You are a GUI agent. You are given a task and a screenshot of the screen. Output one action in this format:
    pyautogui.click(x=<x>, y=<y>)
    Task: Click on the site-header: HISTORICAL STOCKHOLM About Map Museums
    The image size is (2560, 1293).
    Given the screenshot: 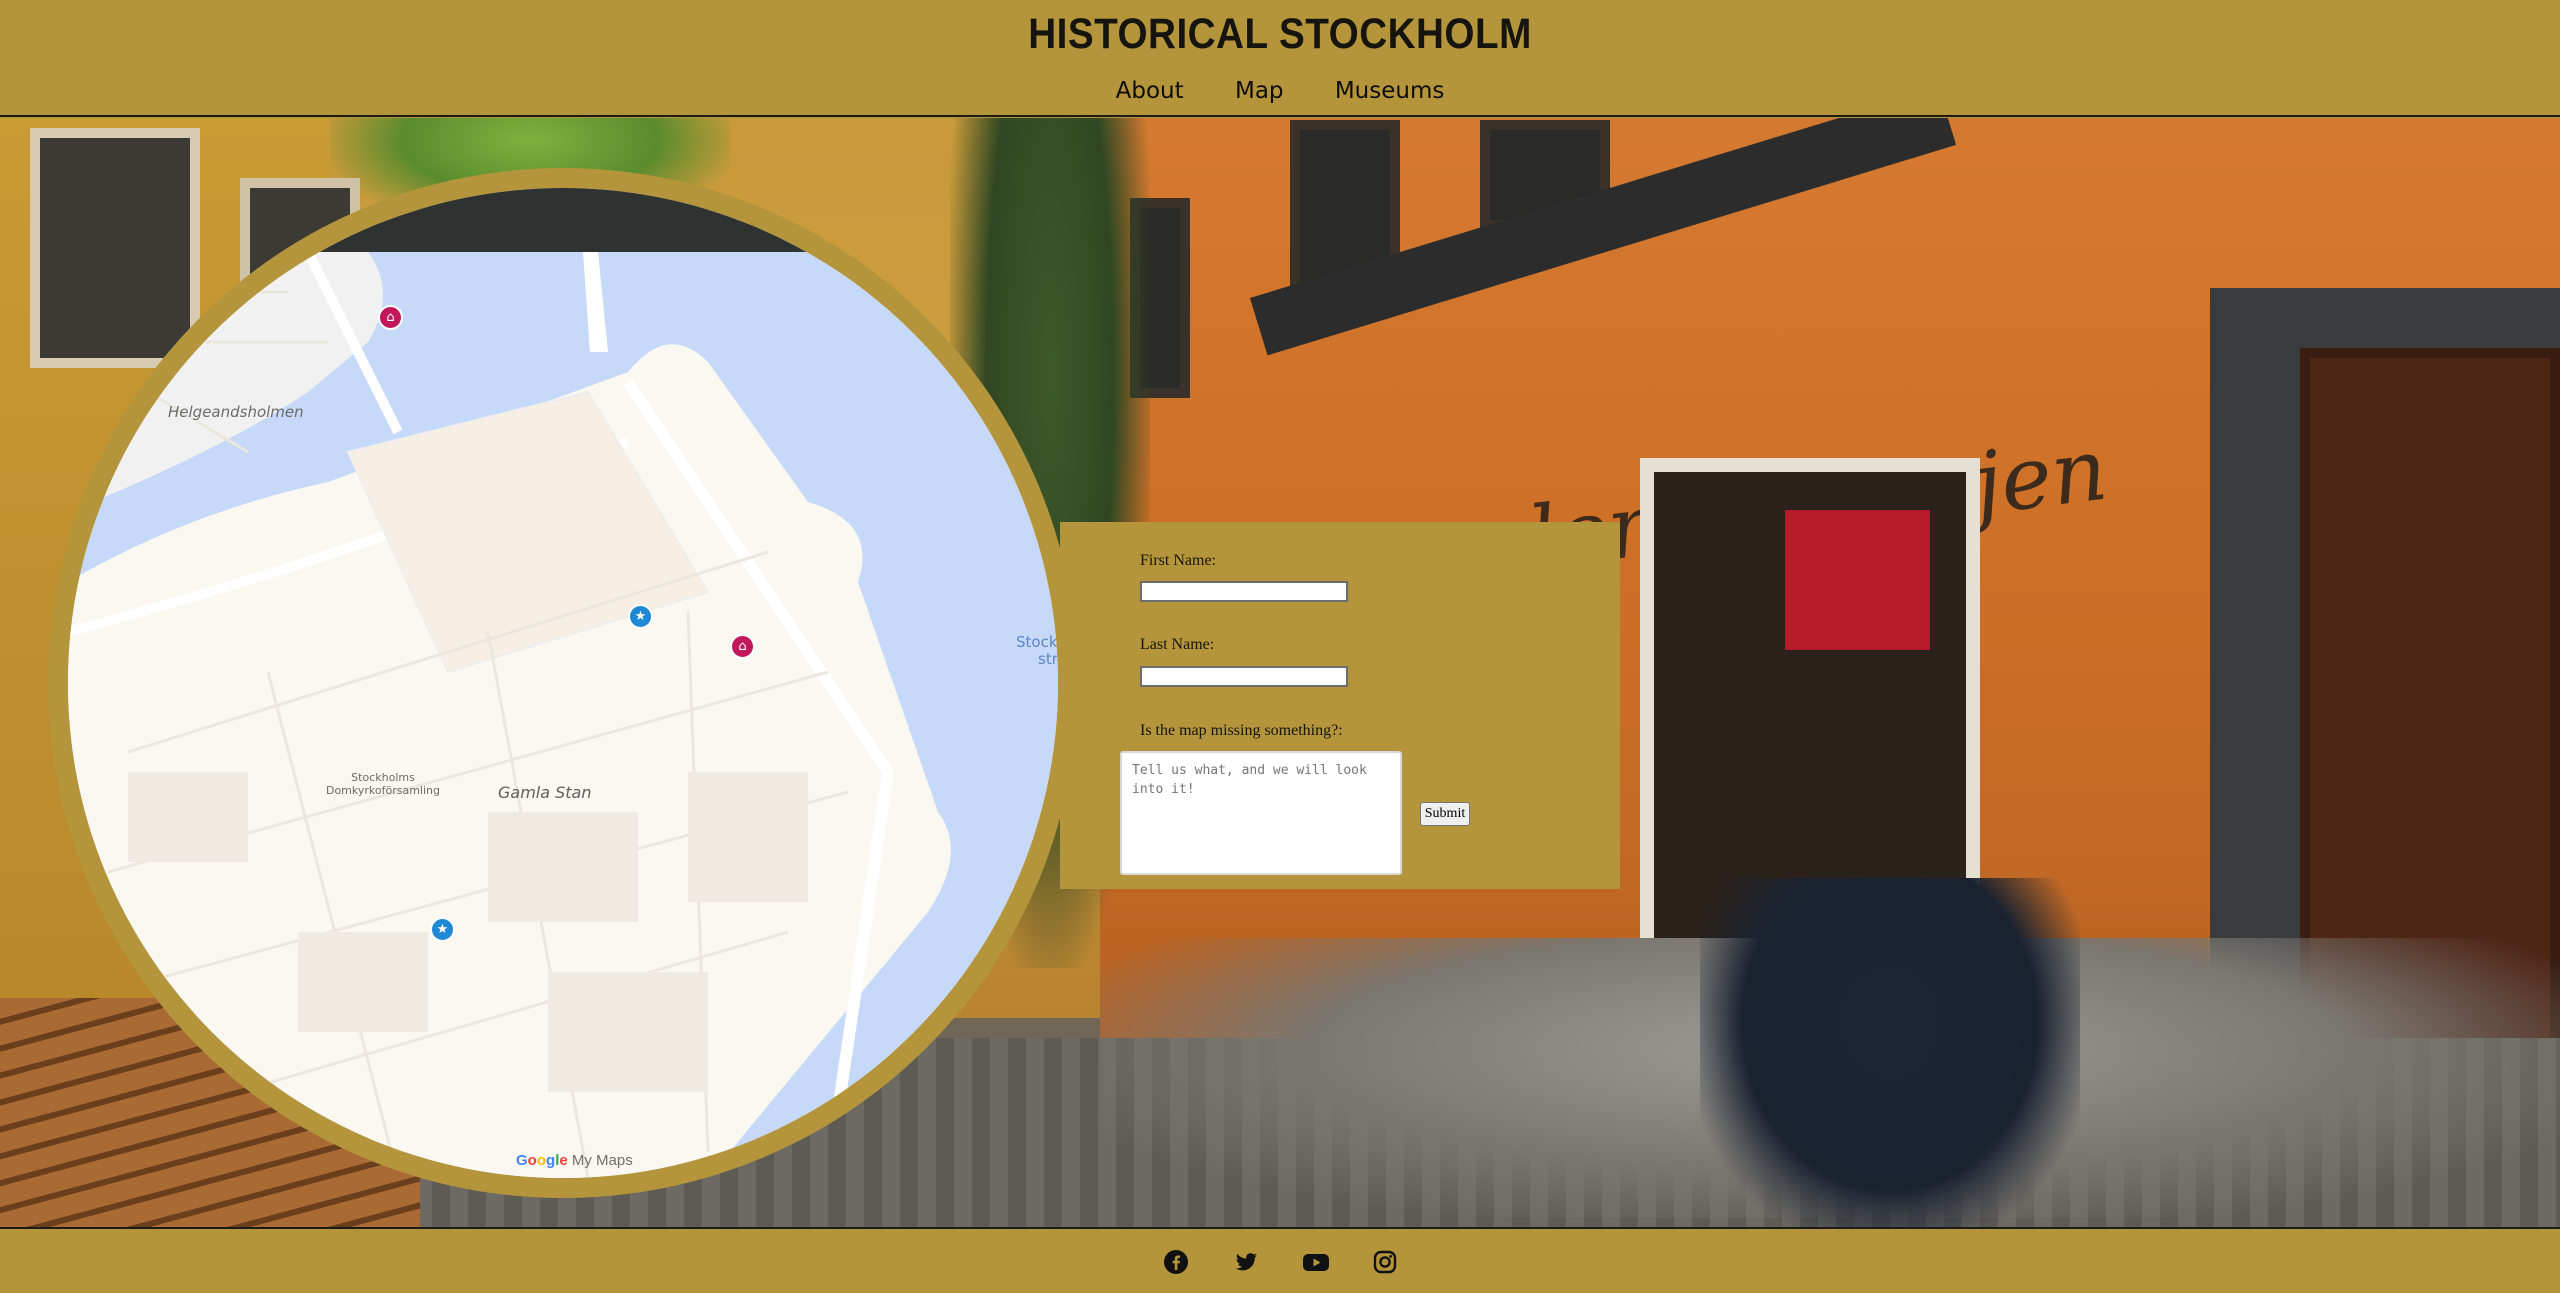 What is the action you would take?
    pyautogui.click(x=1280, y=58)
    